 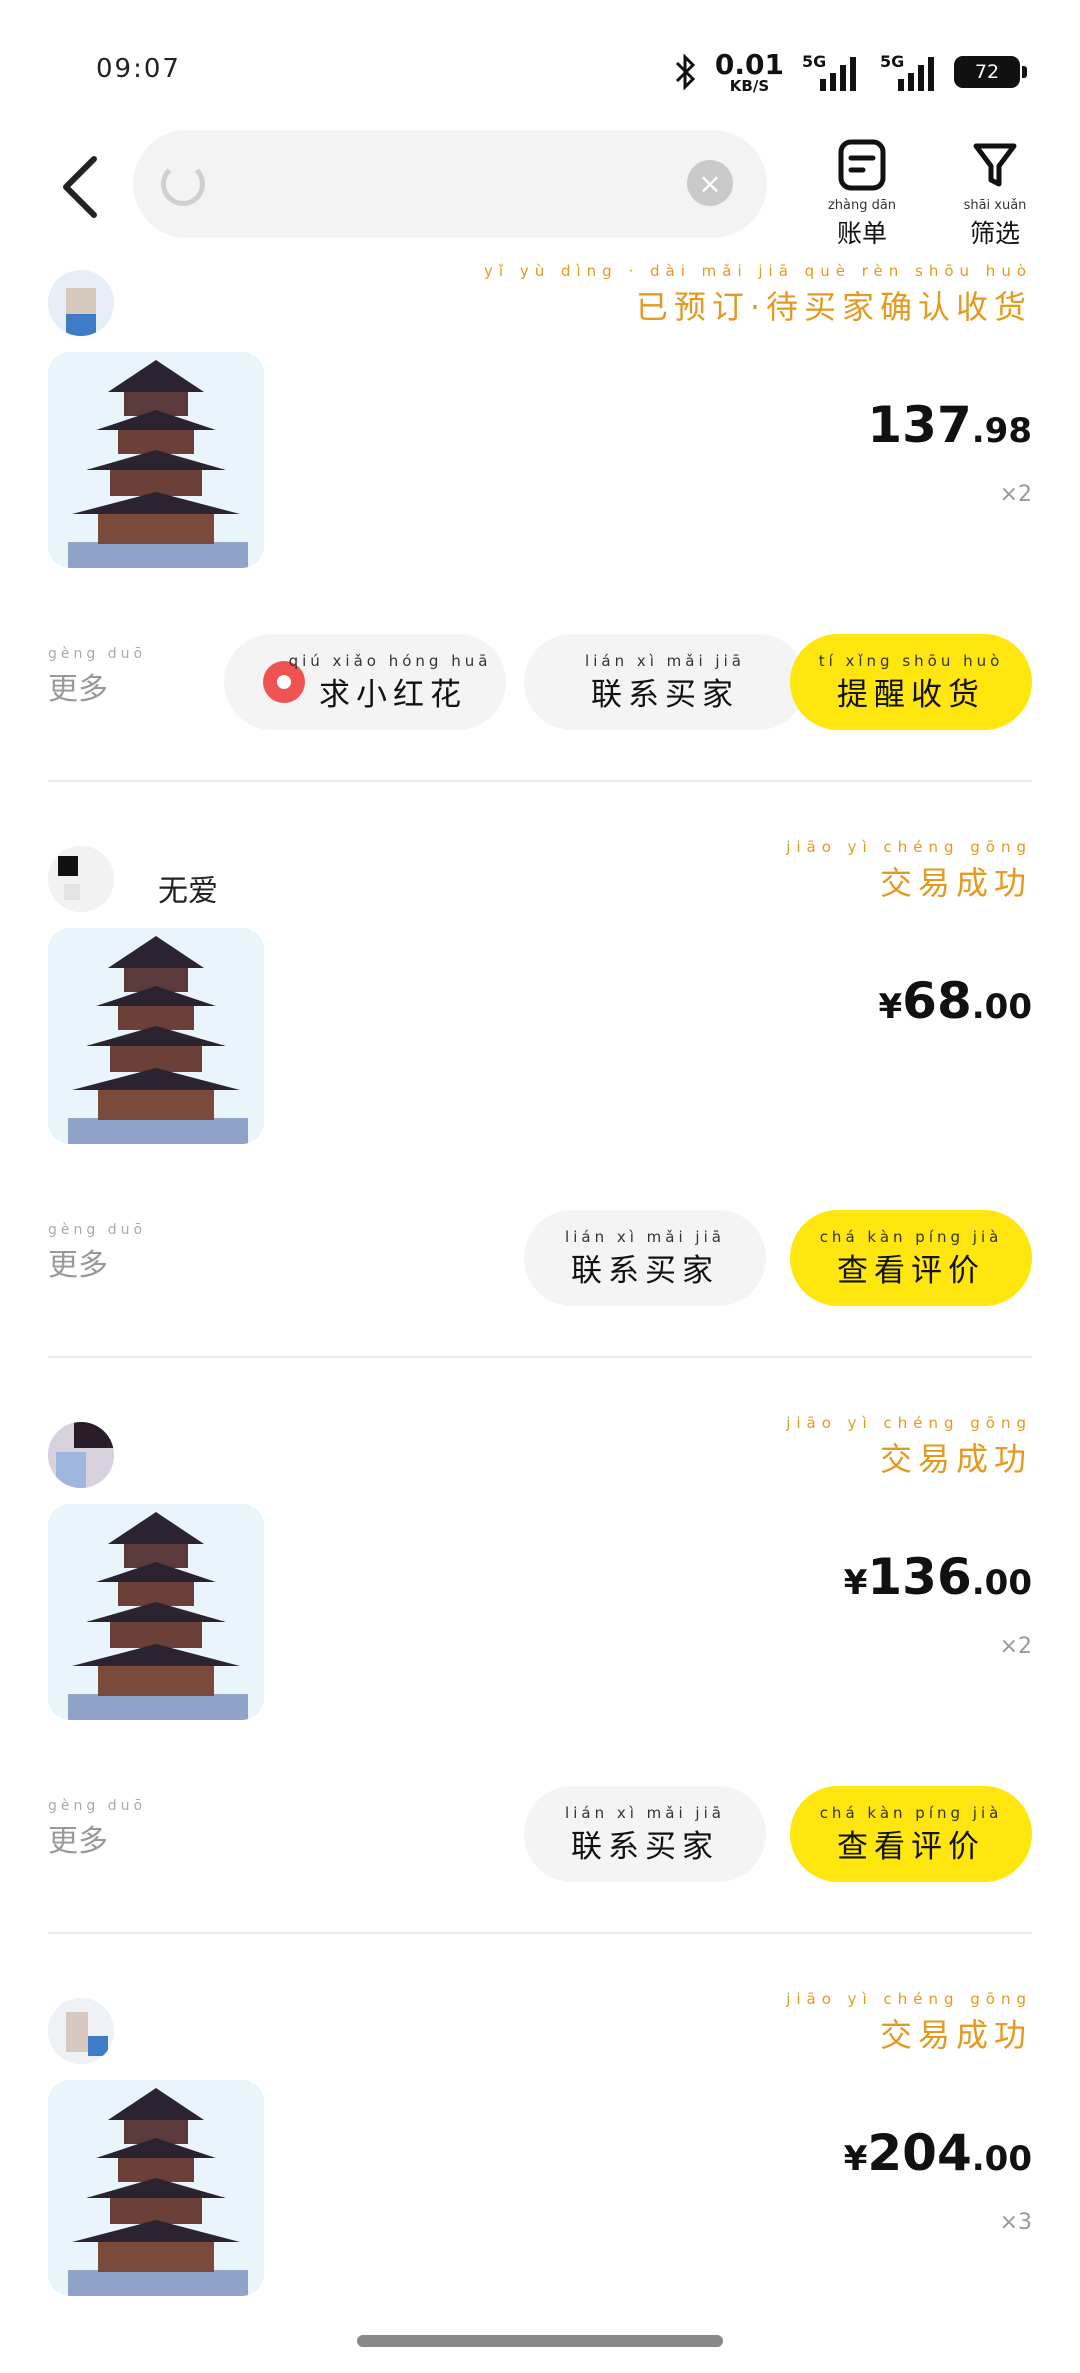 I want to click on clock: 09:07, so click(x=138, y=69).